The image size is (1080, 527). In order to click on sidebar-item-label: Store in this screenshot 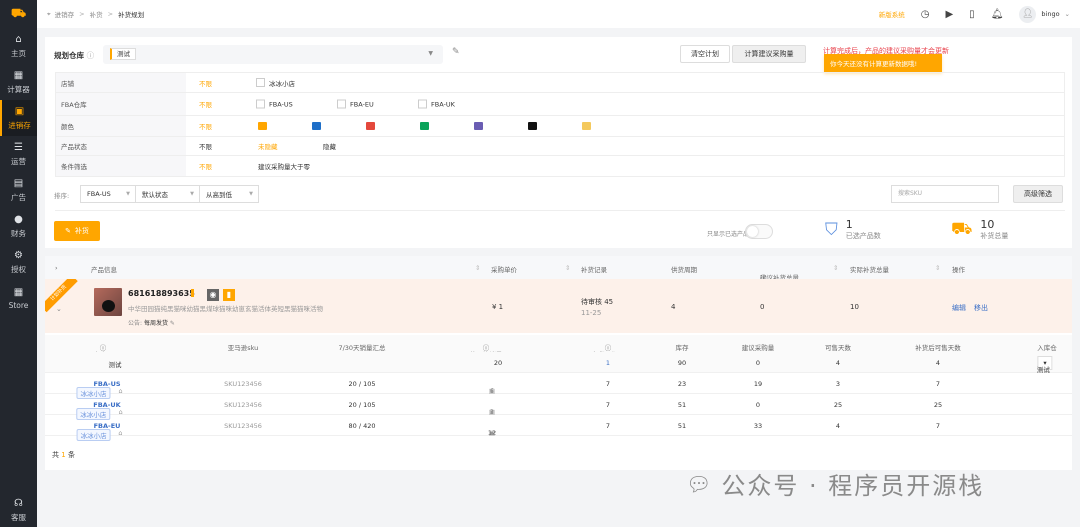, I will do `click(18, 305)`.